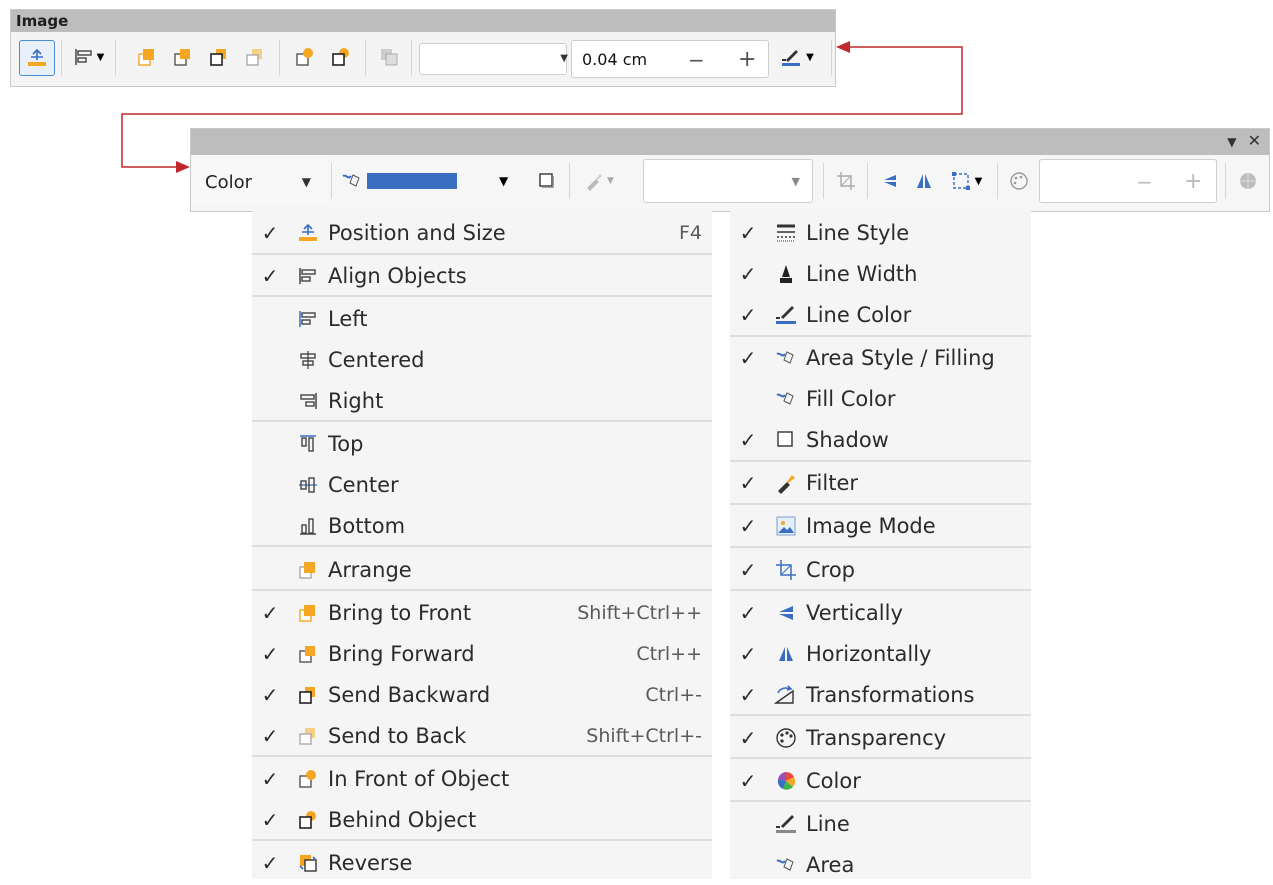 Image resolution: width=1273 pixels, height=885 pixels. I want to click on menu-item-in-front-of-object: ✓ In Front of Object, so click(482, 778).